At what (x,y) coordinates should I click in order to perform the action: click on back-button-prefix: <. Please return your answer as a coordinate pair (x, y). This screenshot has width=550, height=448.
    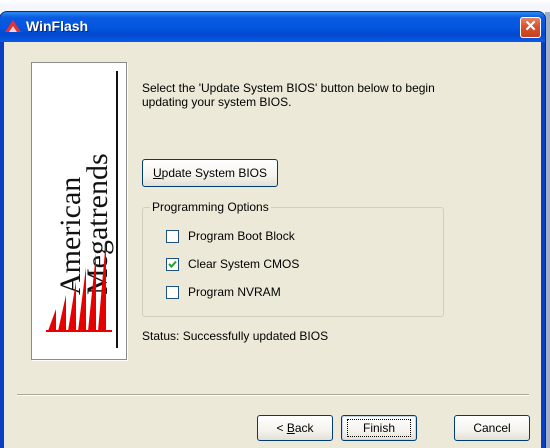
    Looking at the image, I should click on (281, 428).